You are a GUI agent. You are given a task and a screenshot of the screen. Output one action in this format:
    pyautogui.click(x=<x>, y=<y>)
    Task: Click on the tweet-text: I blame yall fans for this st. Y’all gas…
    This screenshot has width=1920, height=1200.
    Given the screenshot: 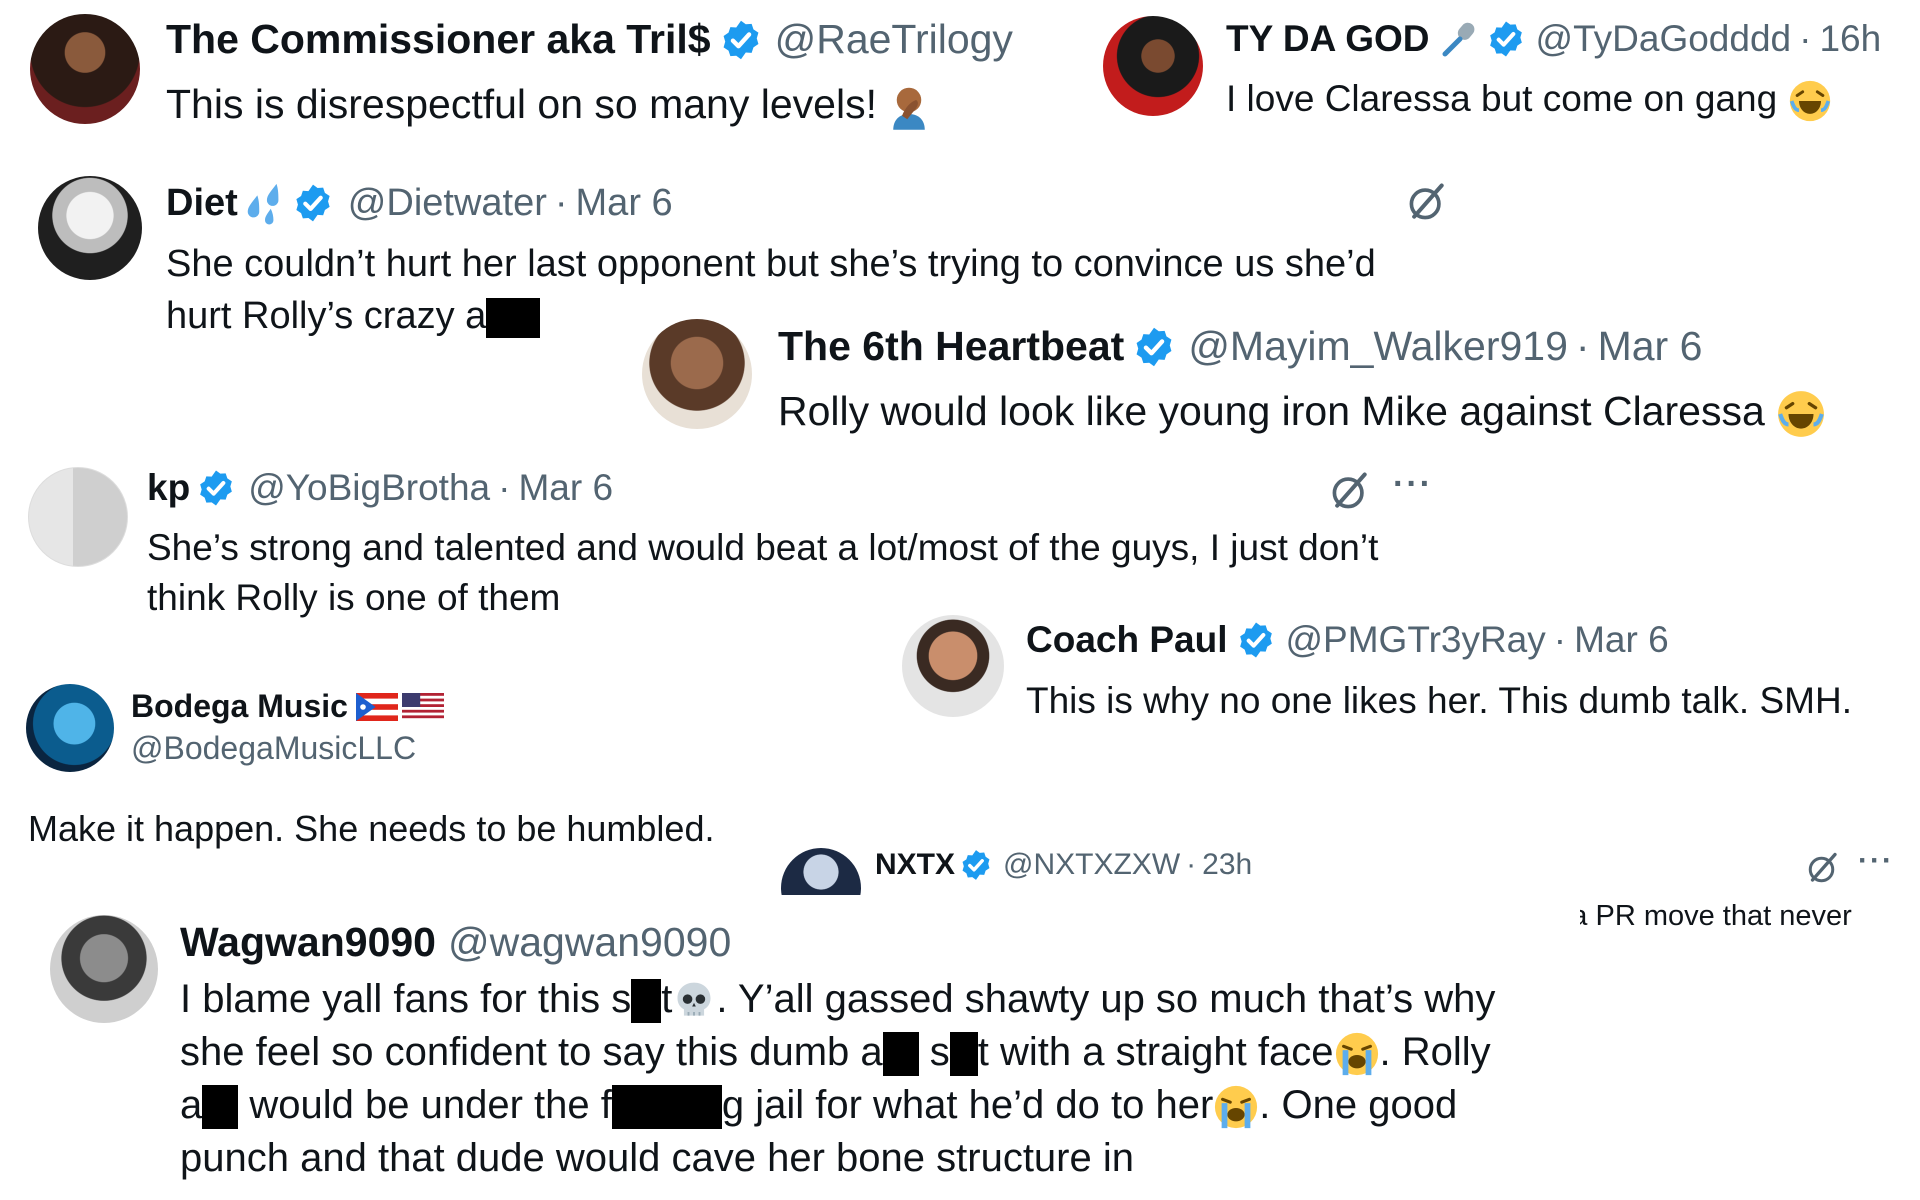 What is the action you would take?
    pyautogui.click(x=838, y=1078)
    